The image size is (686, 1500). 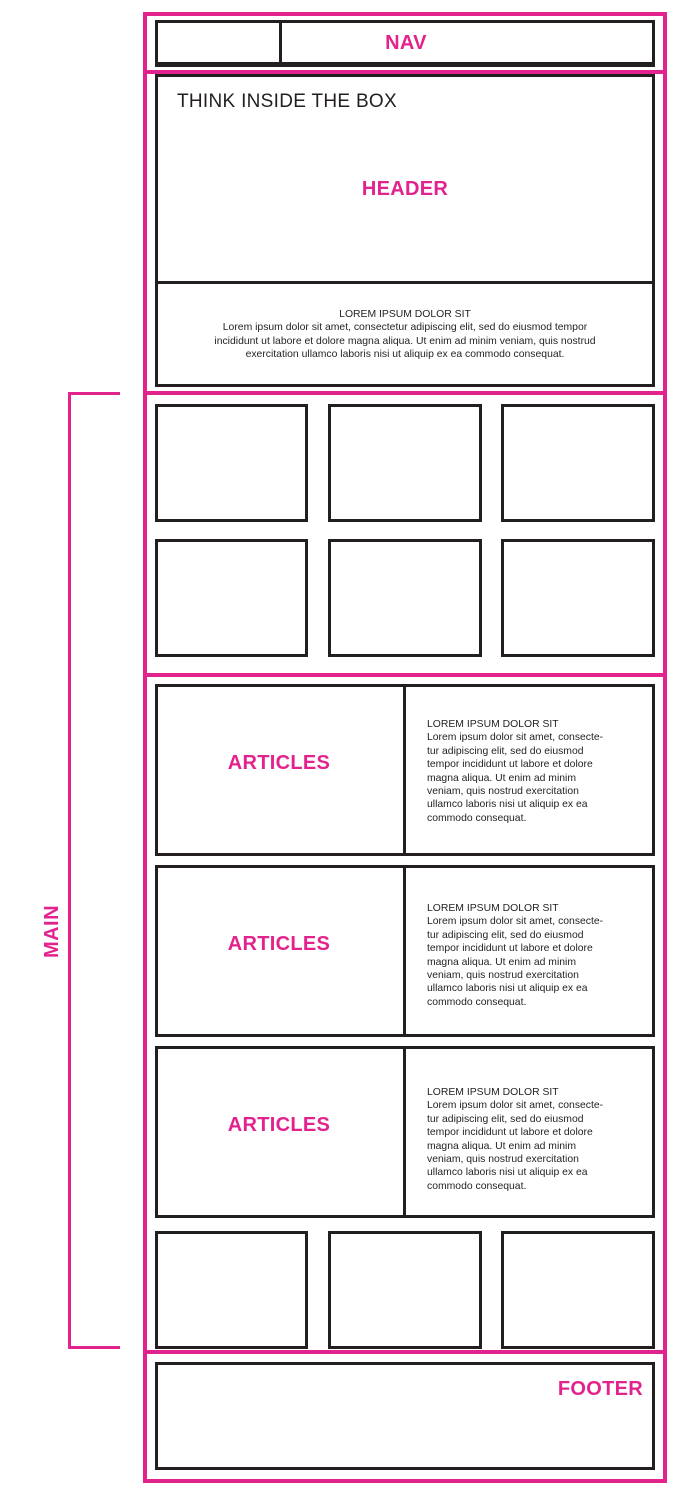 What do you see at coordinates (405, 1352) in the screenshot?
I see `main-footer-divider` at bounding box center [405, 1352].